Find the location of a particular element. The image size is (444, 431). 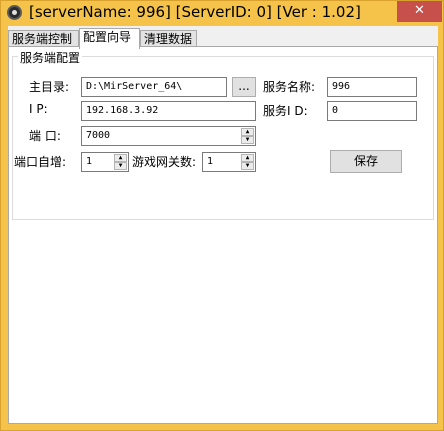

port-increment-spin-buttons: ▲ ▼ is located at coordinates (120, 162).